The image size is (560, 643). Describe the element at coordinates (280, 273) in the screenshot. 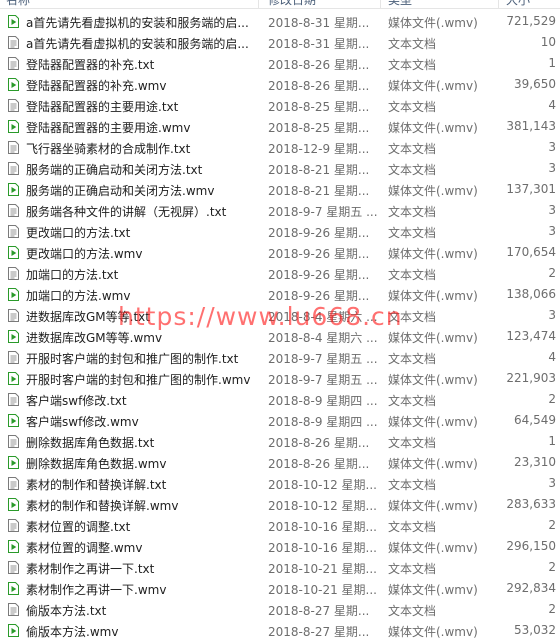

I see `file-row: 加端口的方法.txt 2018-9-26 星期... 文本文档 2` at that location.